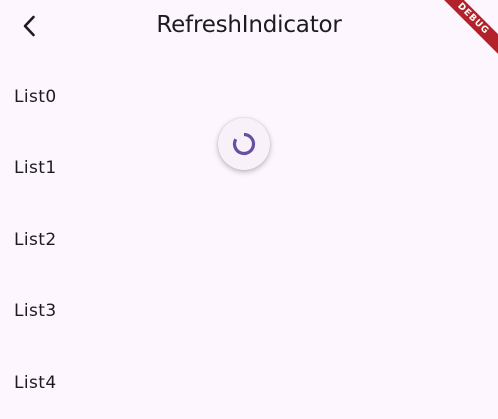  I want to click on progress-spinner-icon, so click(244, 144).